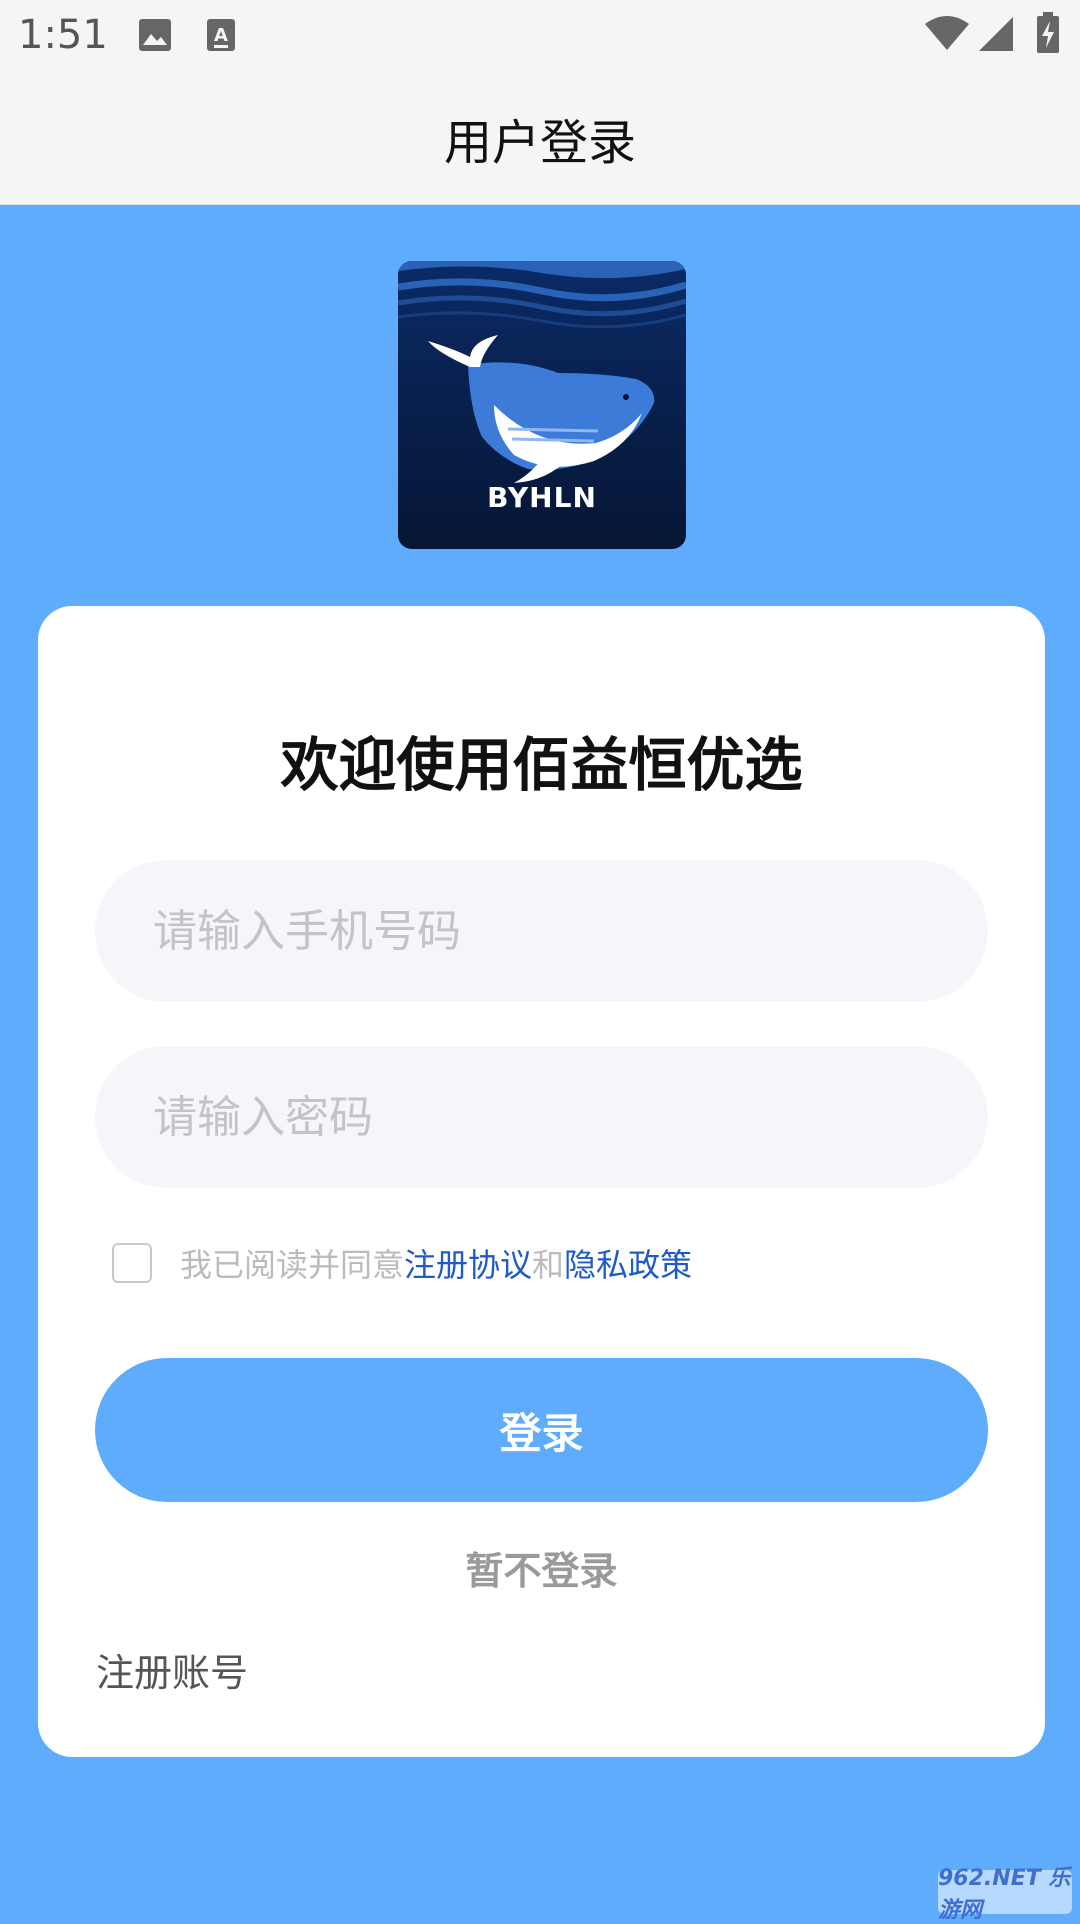 This screenshot has height=1924, width=1080. I want to click on skip-login-button: 暂不登录, so click(541, 1567).